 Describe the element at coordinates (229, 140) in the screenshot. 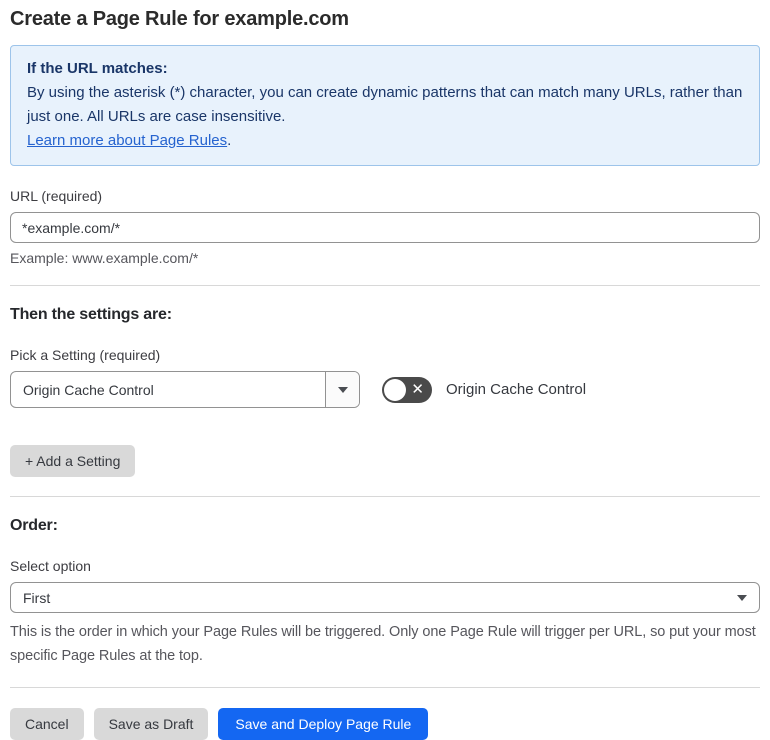

I see `link-suffix: .` at that location.